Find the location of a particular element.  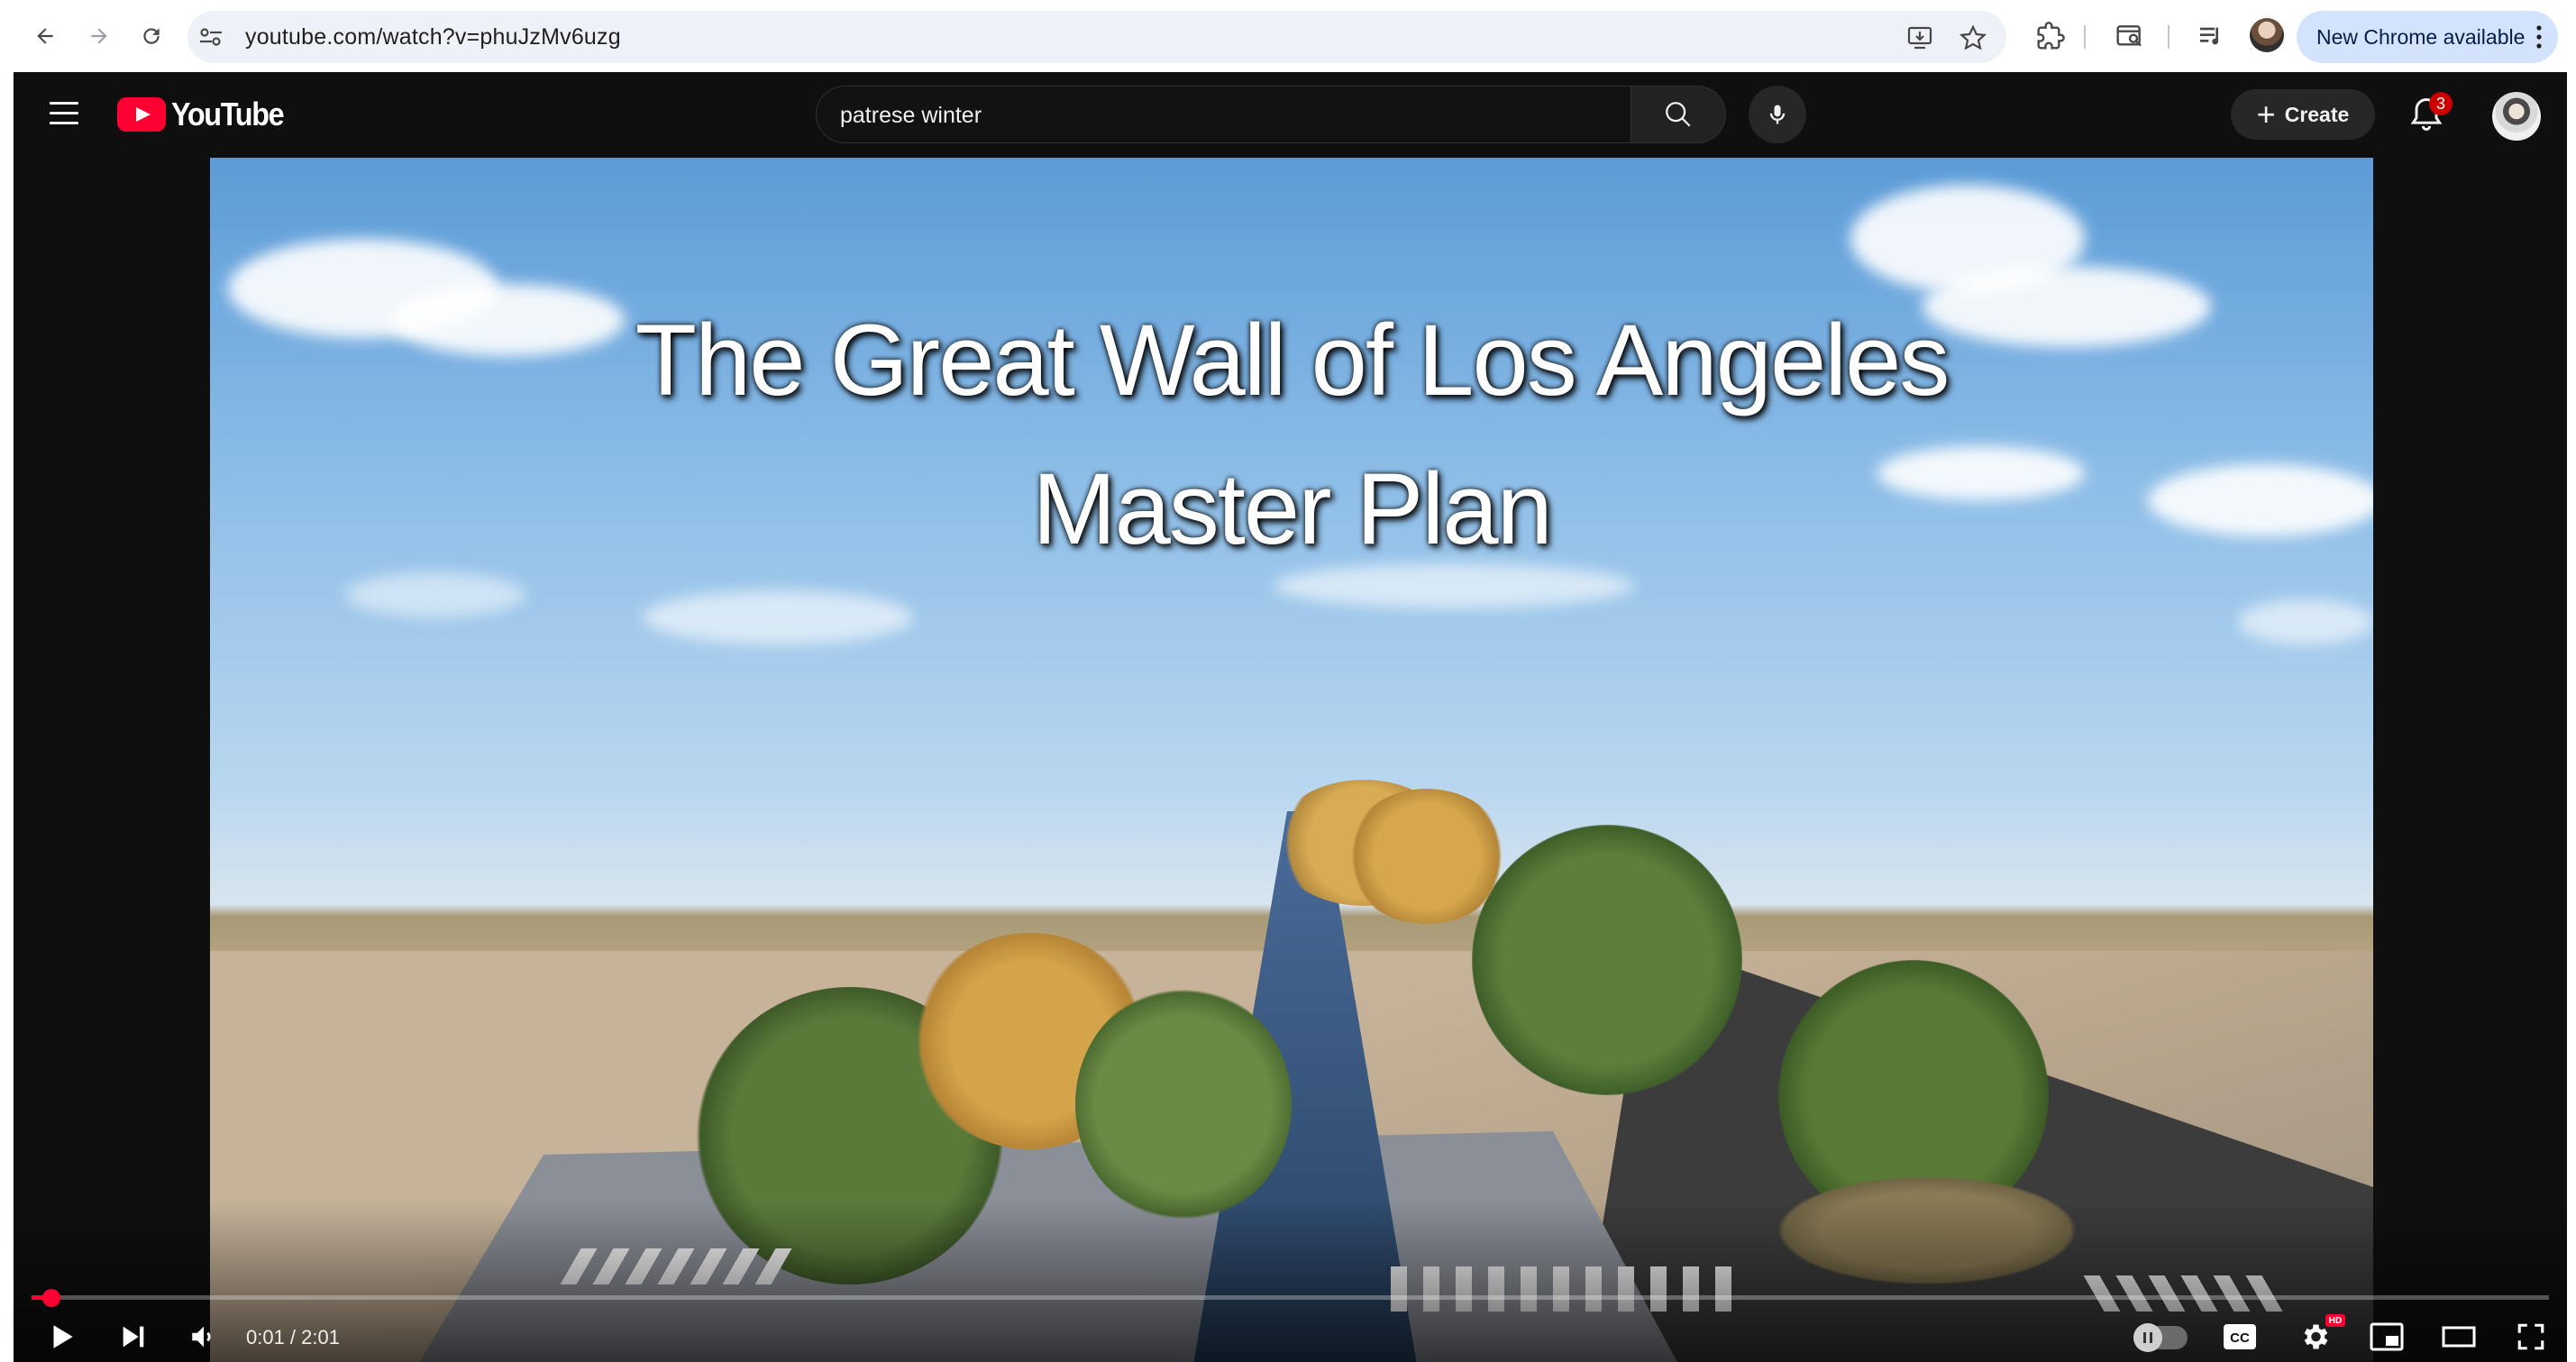

autoplay-knob is located at coordinates (2147, 1337).